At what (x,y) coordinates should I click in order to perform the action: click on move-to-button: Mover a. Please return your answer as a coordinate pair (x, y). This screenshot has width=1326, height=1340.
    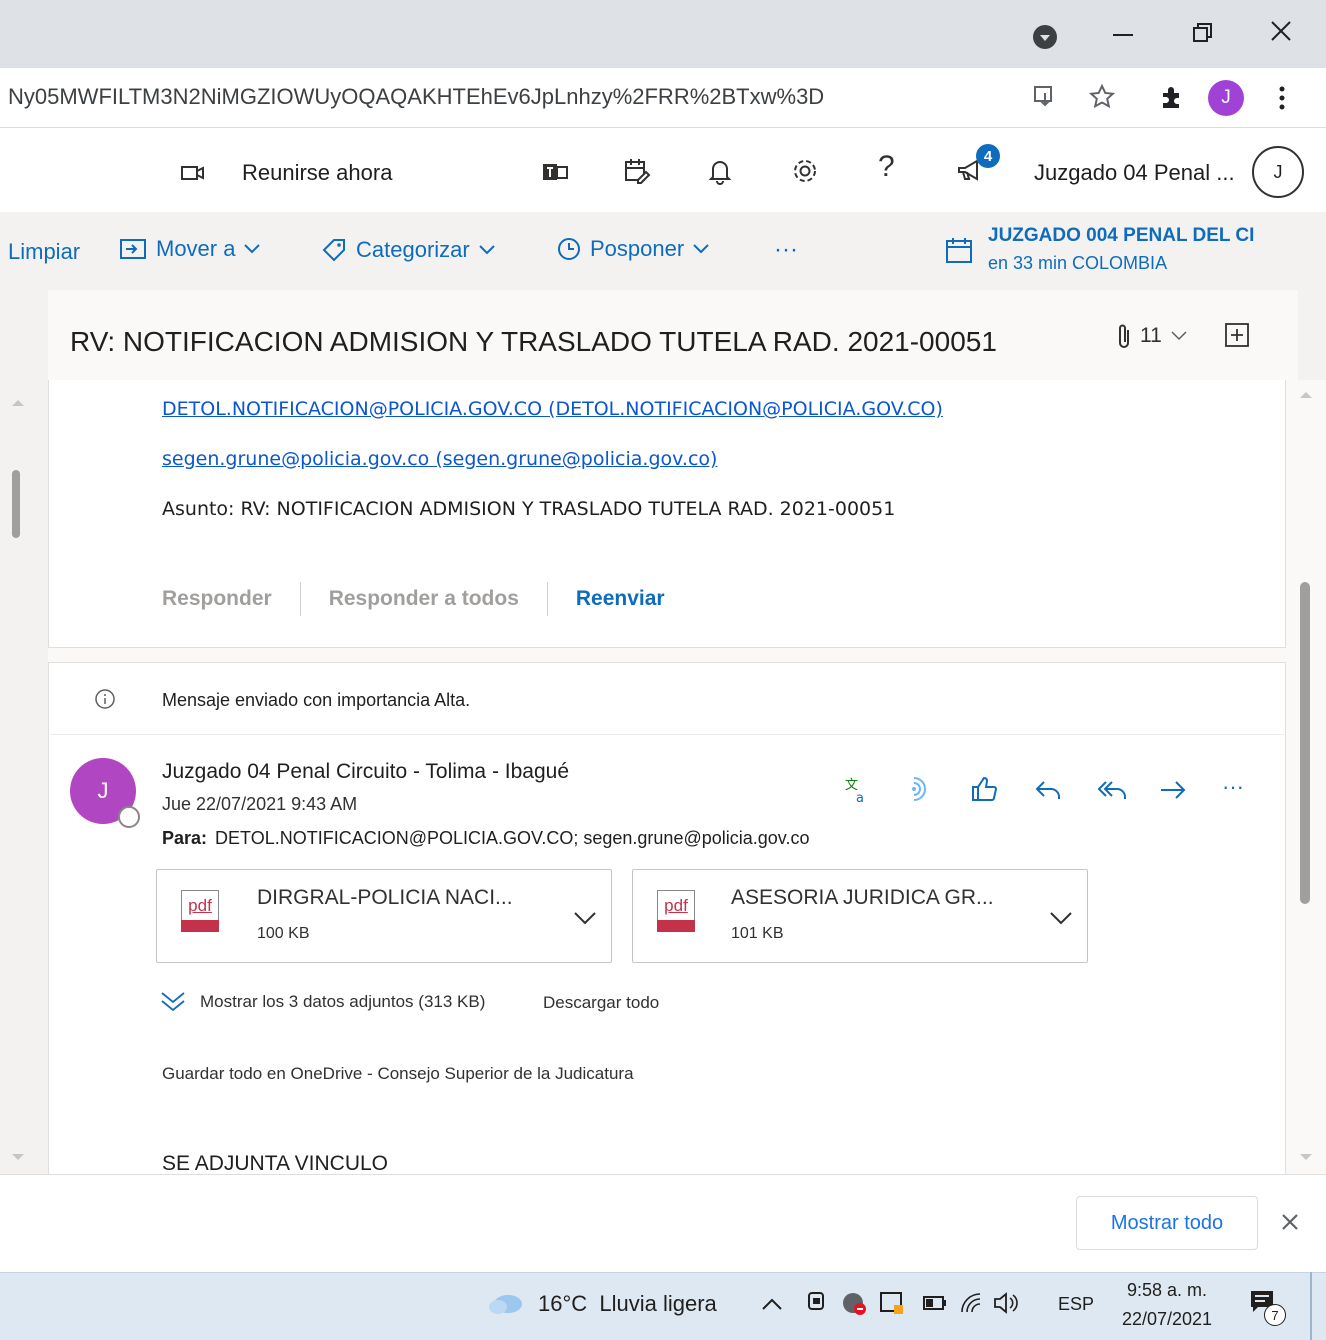
    Looking at the image, I should click on (189, 249).